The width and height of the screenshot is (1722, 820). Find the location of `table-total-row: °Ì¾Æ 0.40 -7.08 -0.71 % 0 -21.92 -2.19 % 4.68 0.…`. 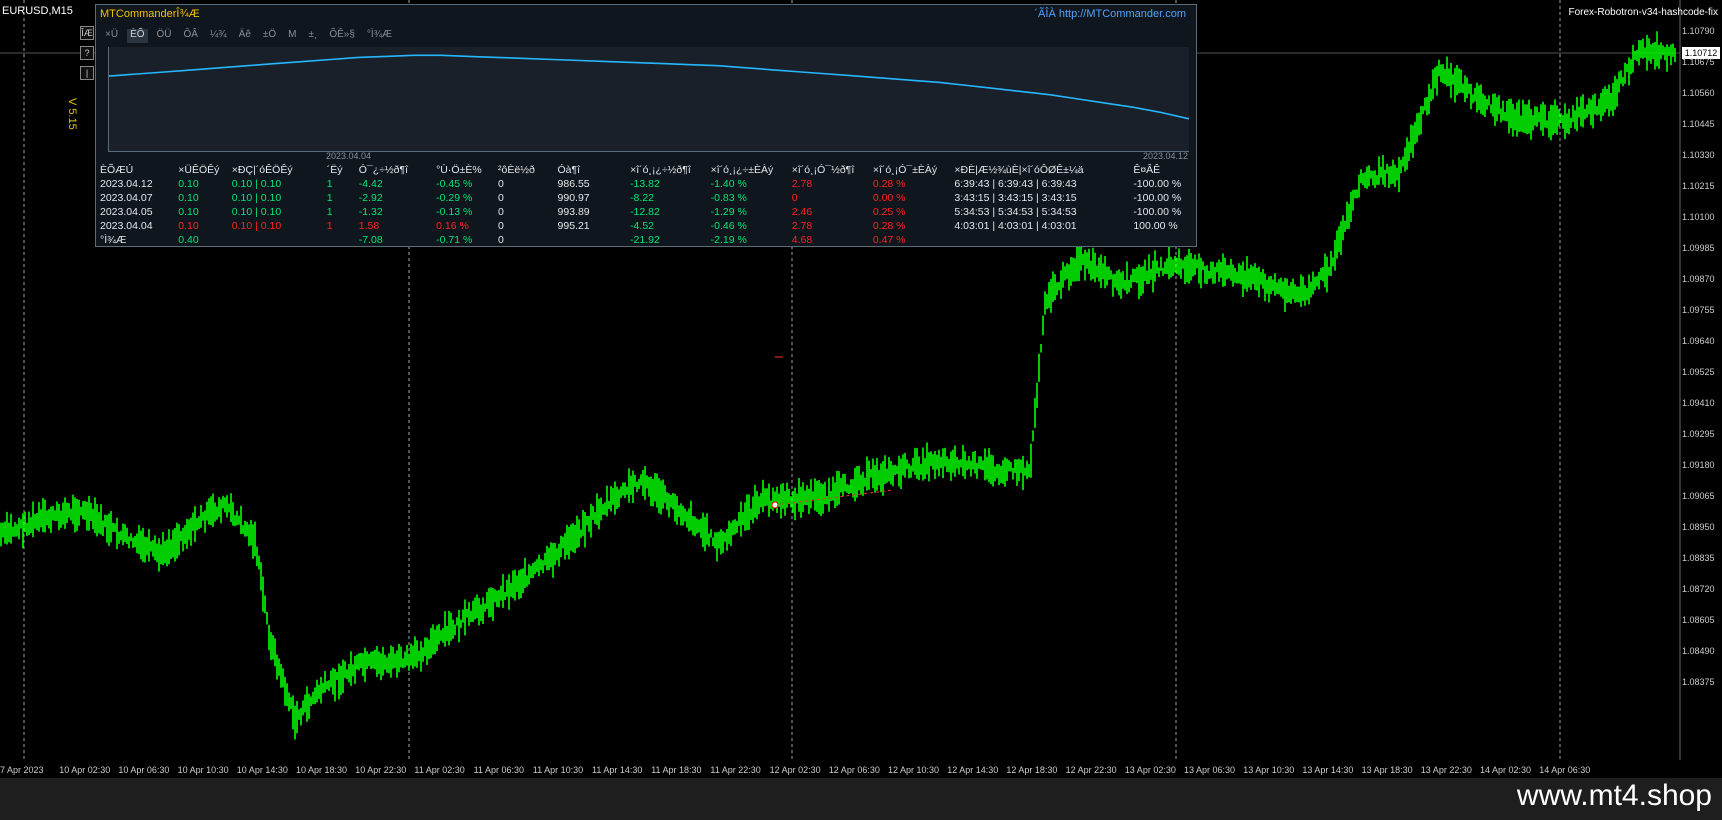

table-total-row: °Ì¾Æ 0.40 -7.08 -0.71 % 0 -21.92 -2.19 % 4.68 0.… is located at coordinates (503, 240).